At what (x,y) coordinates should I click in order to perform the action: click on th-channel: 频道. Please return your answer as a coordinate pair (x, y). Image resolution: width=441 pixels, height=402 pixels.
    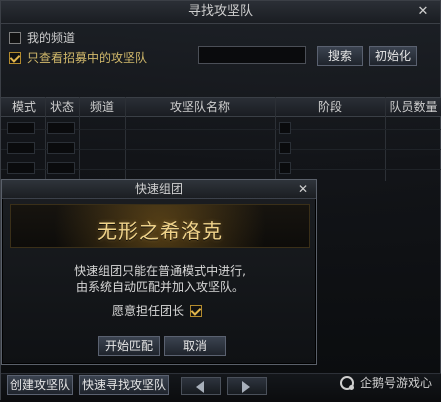
    Looking at the image, I should click on (101, 107).